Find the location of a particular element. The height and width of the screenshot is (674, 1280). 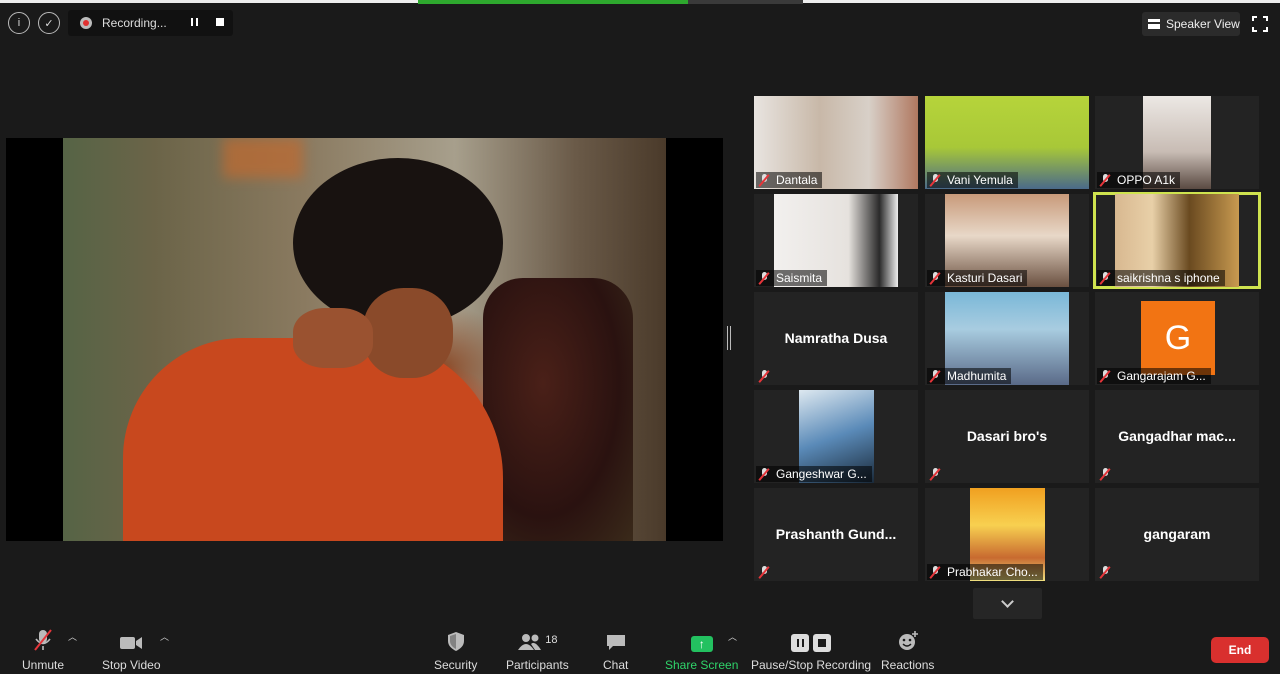

speaker-view-button: Speaker View is located at coordinates (1191, 24).